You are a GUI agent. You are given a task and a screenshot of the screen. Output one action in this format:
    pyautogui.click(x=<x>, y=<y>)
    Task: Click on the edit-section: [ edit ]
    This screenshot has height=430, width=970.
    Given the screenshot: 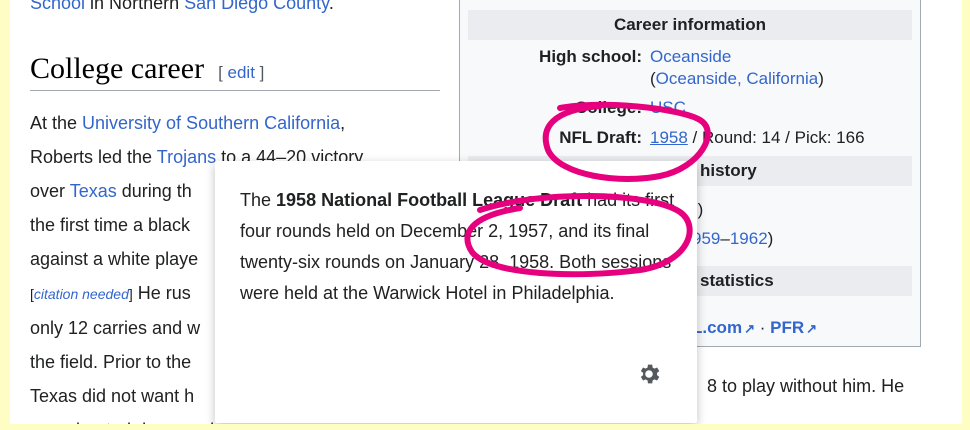 What is the action you would take?
    pyautogui.click(x=241, y=72)
    